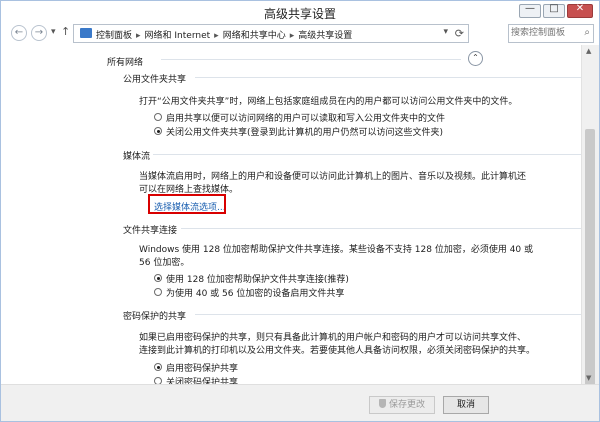 Image resolution: width=600 pixels, height=422 pixels. I want to click on cancel-label: 取消, so click(465, 405).